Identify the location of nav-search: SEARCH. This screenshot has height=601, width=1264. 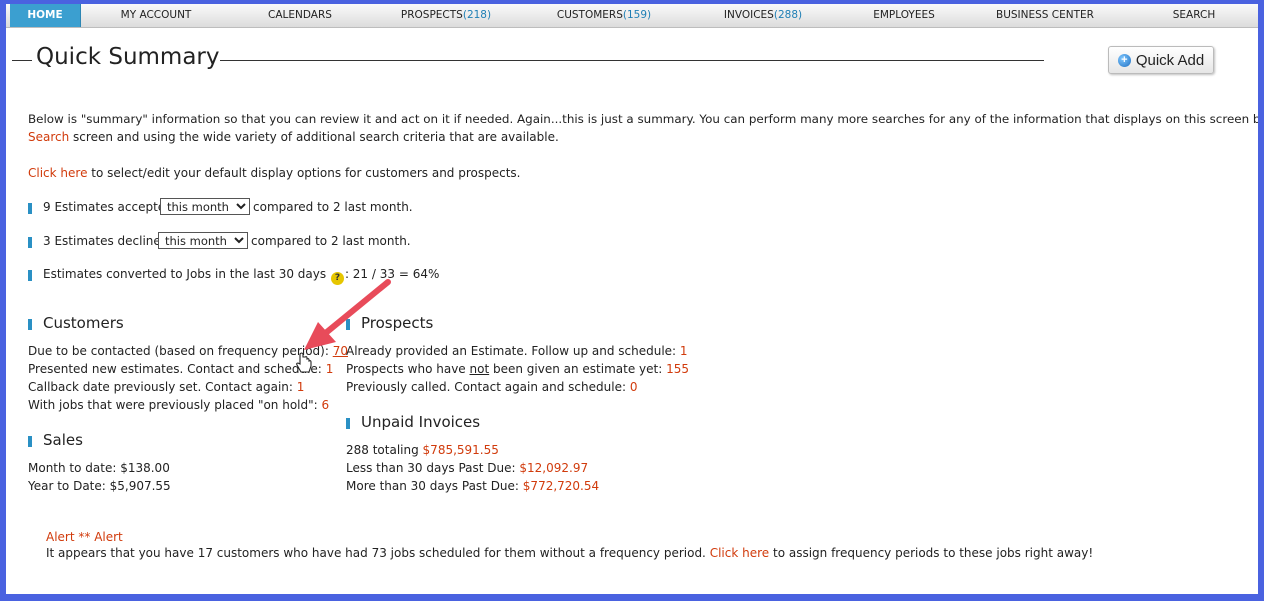
(1194, 15).